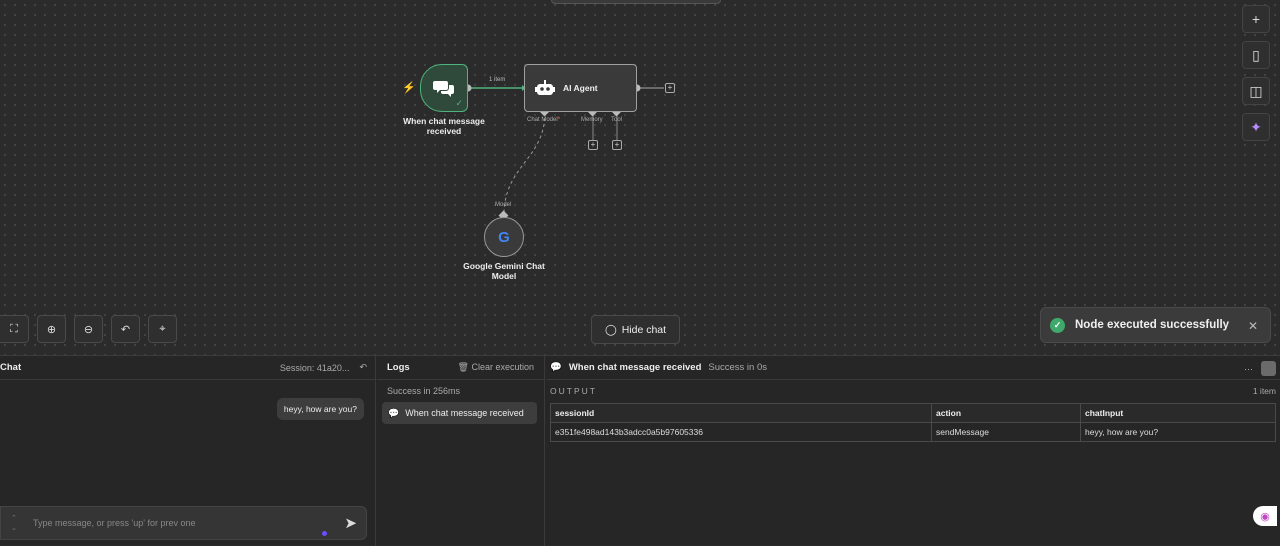  I want to click on session-info: Session: 41a20... ↶, so click(323, 367).